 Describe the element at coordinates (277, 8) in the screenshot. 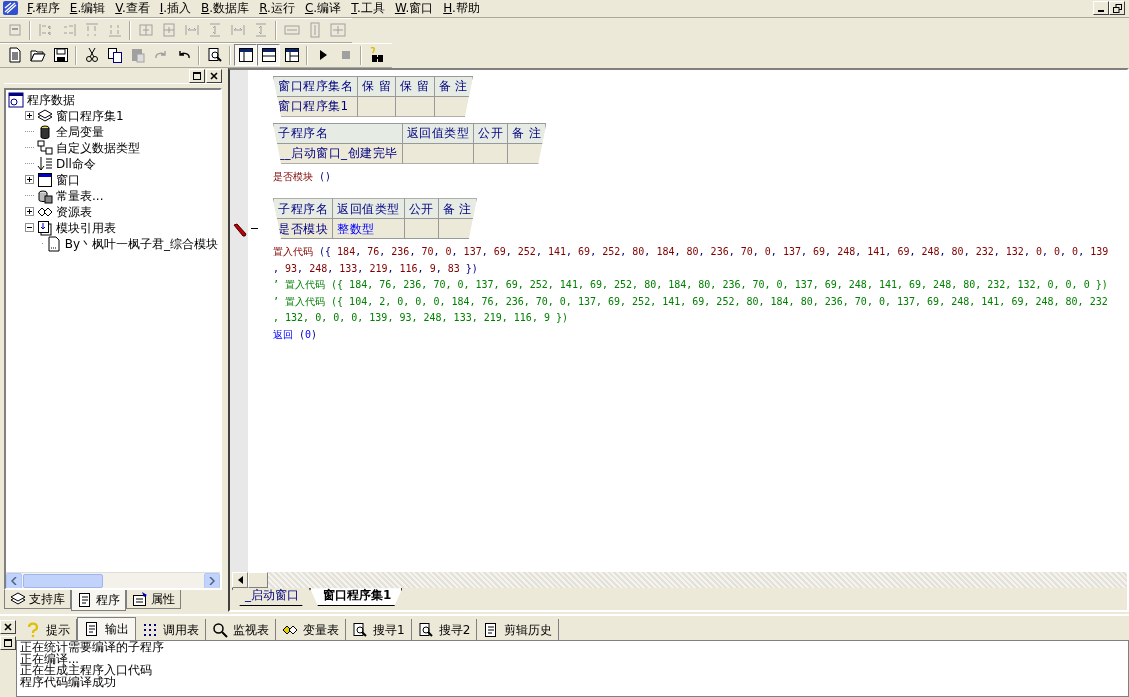

I see `menu-item: R.运行` at that location.